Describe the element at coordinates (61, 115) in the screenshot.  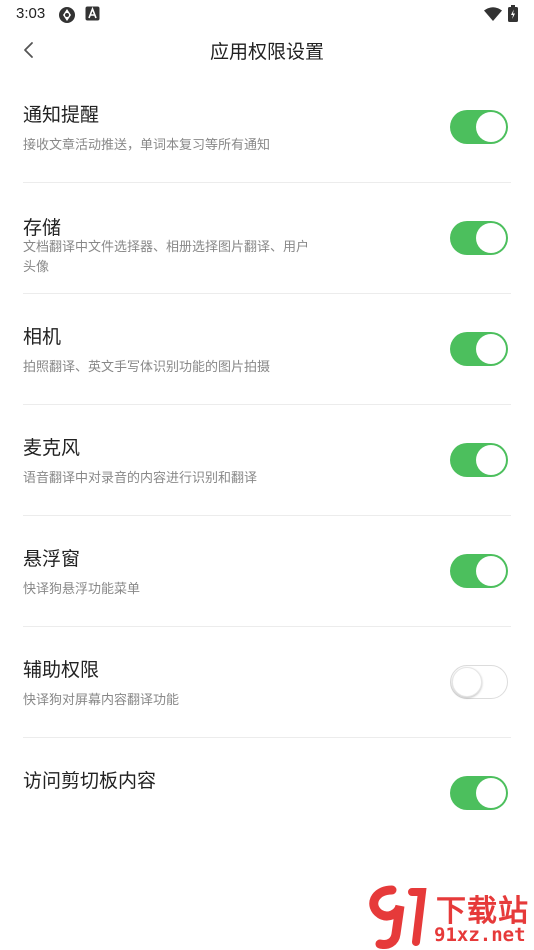
I see `permission-title: 通知提醒` at that location.